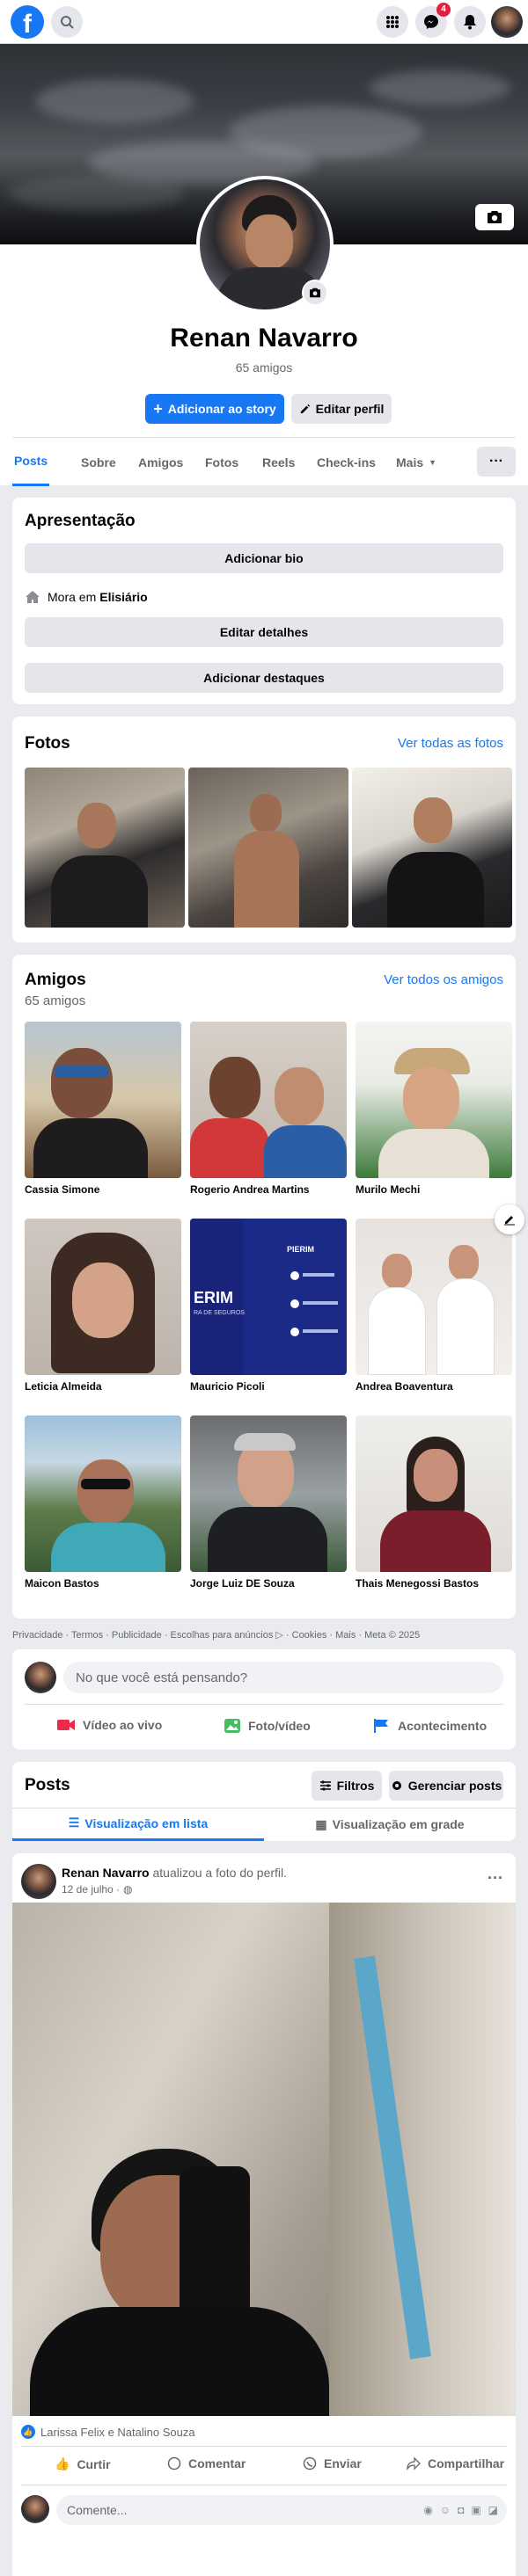 This screenshot has width=528, height=2576. I want to click on send-label: Enviar, so click(343, 2463).